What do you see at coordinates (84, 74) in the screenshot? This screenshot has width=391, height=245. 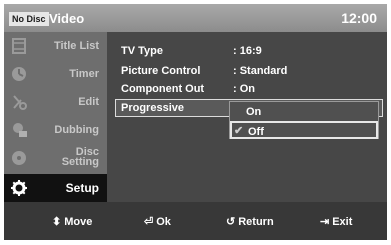 I see `sidebar-item-label: Timer` at bounding box center [84, 74].